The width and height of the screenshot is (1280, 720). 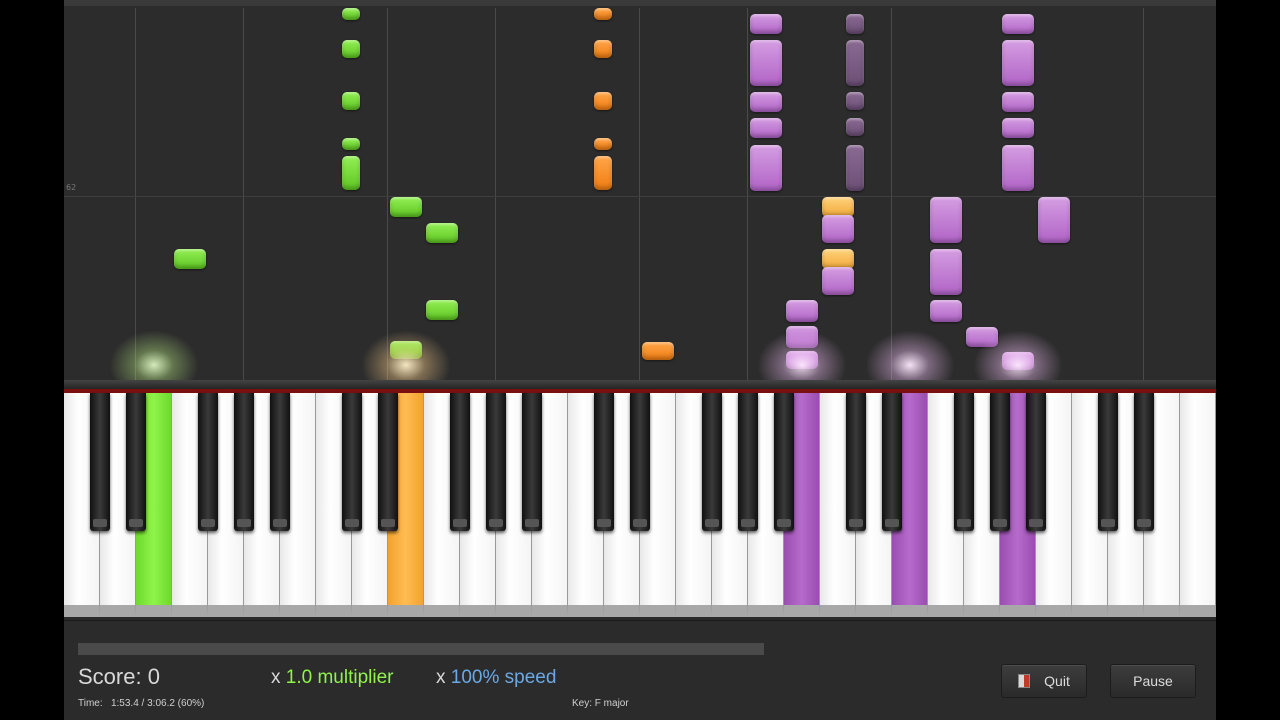 What do you see at coordinates (153, 676) in the screenshot?
I see `score-value: 0` at bounding box center [153, 676].